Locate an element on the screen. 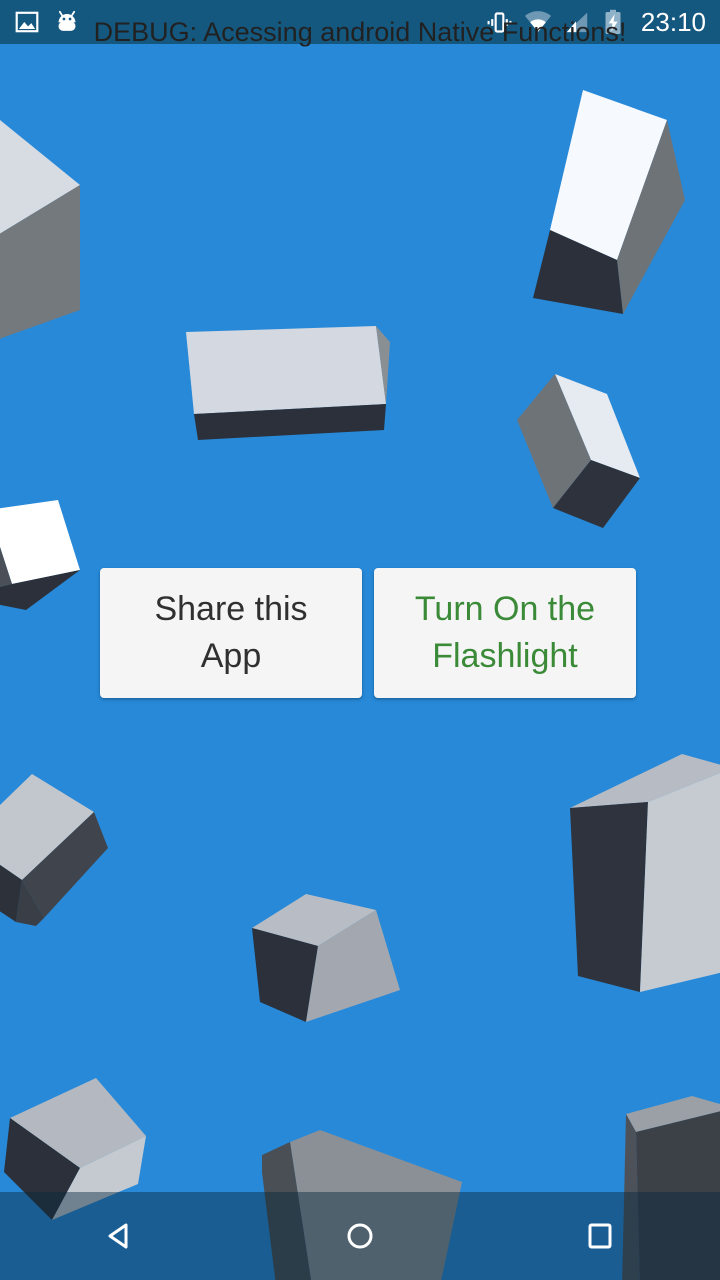  battery-charging-icon is located at coordinates (613, 21).